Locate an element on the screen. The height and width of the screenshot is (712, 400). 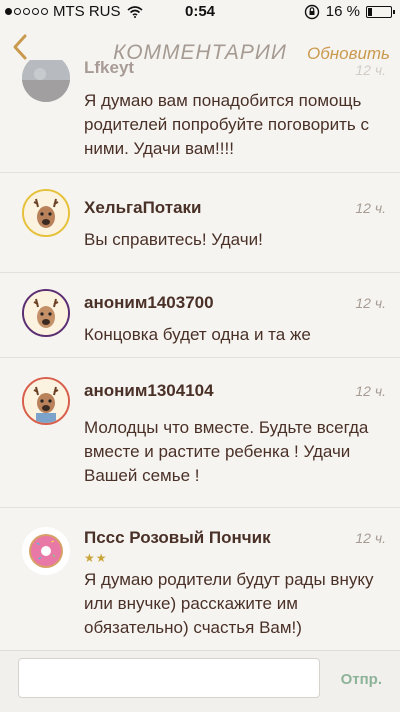
send-button: Отпр. is located at coordinates (361, 679).